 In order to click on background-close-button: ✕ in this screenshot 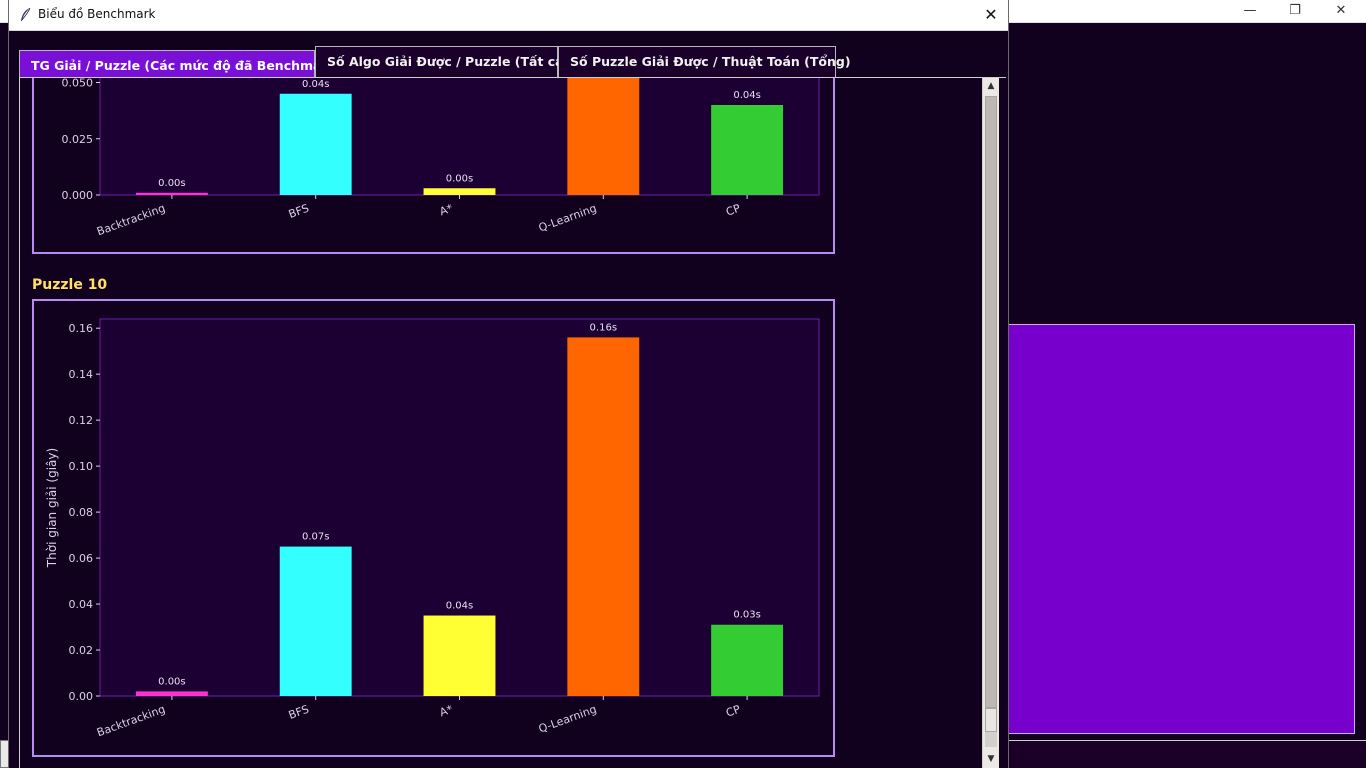, I will do `click(1341, 11)`.